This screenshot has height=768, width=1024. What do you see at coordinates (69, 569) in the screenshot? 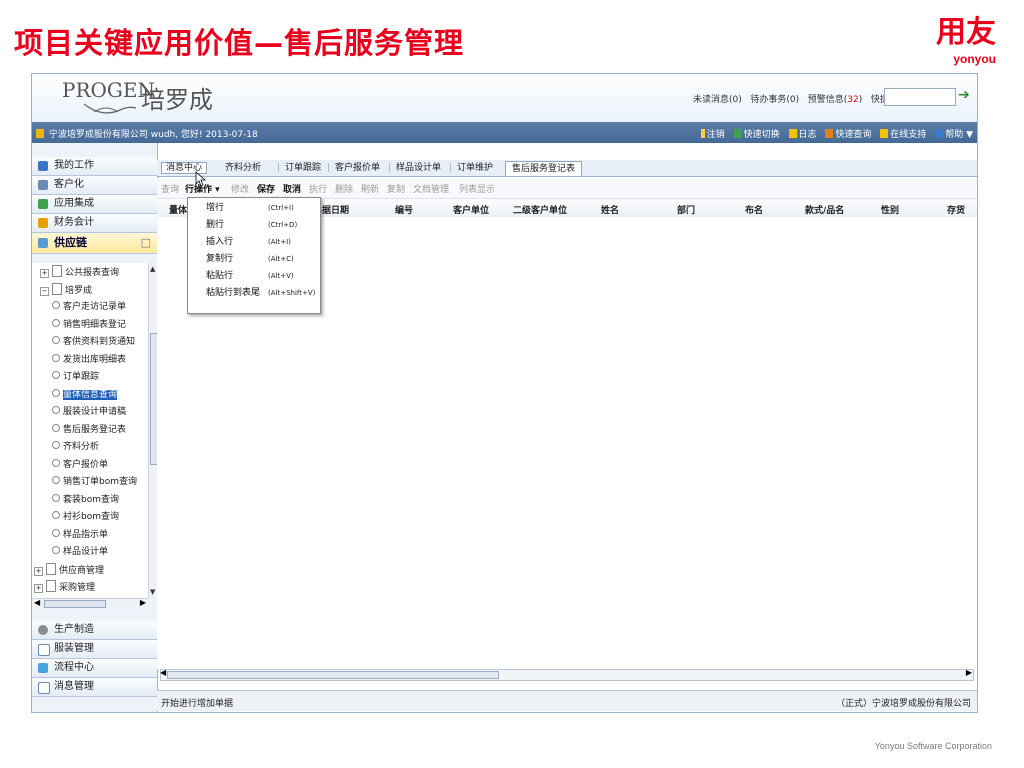
I see `tree-item: + 供应商管理` at bounding box center [69, 569].